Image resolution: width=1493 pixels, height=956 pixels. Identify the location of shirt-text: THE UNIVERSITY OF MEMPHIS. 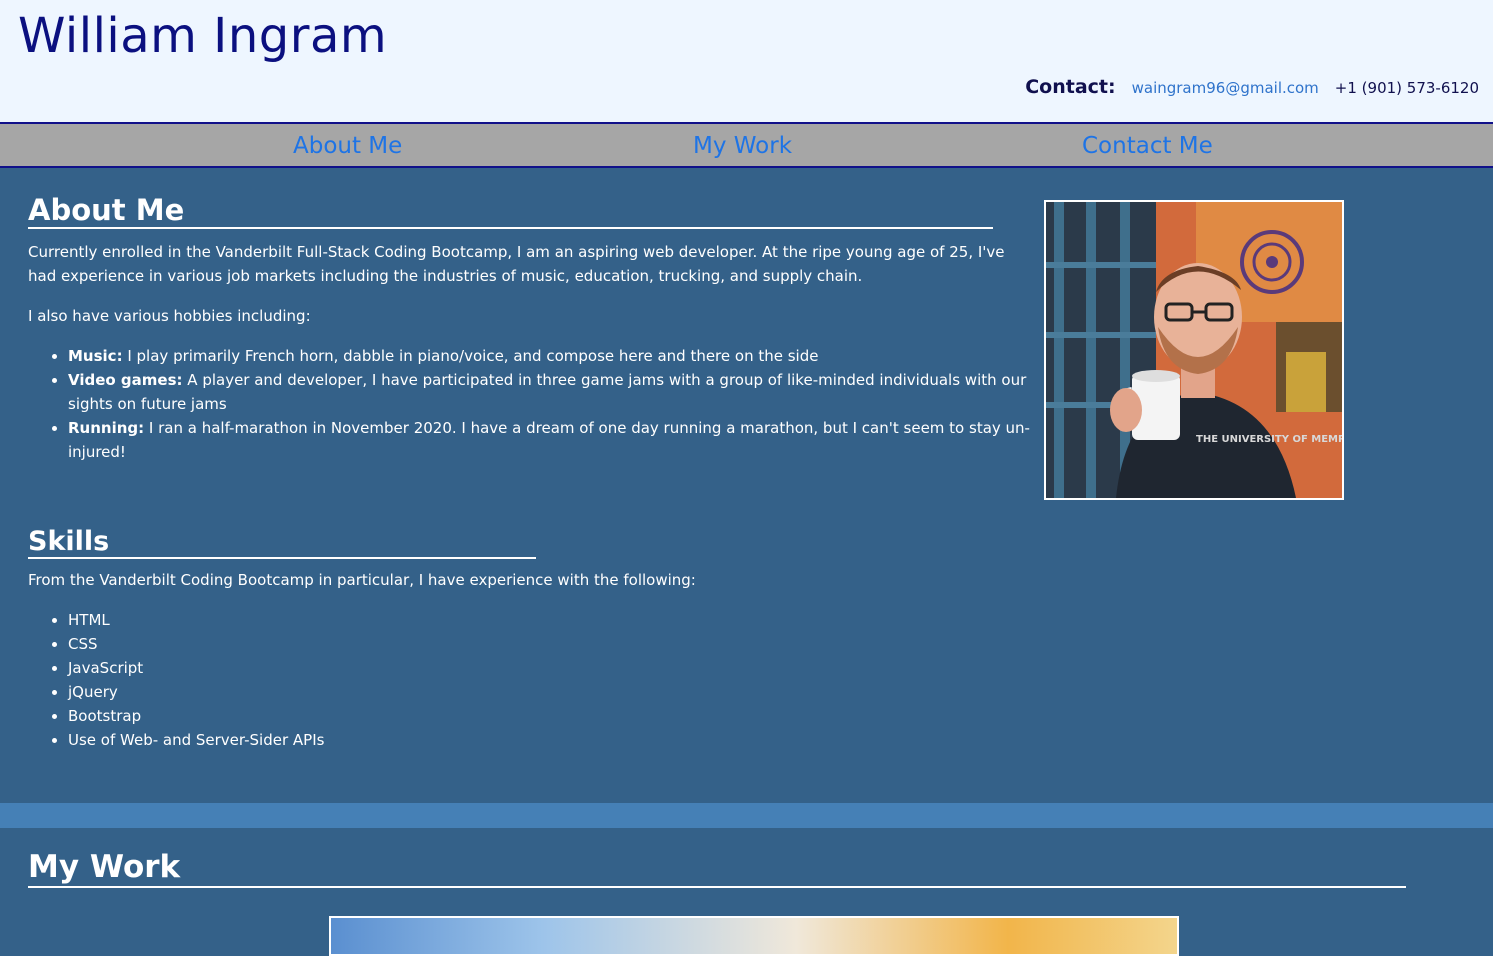
(1269, 439).